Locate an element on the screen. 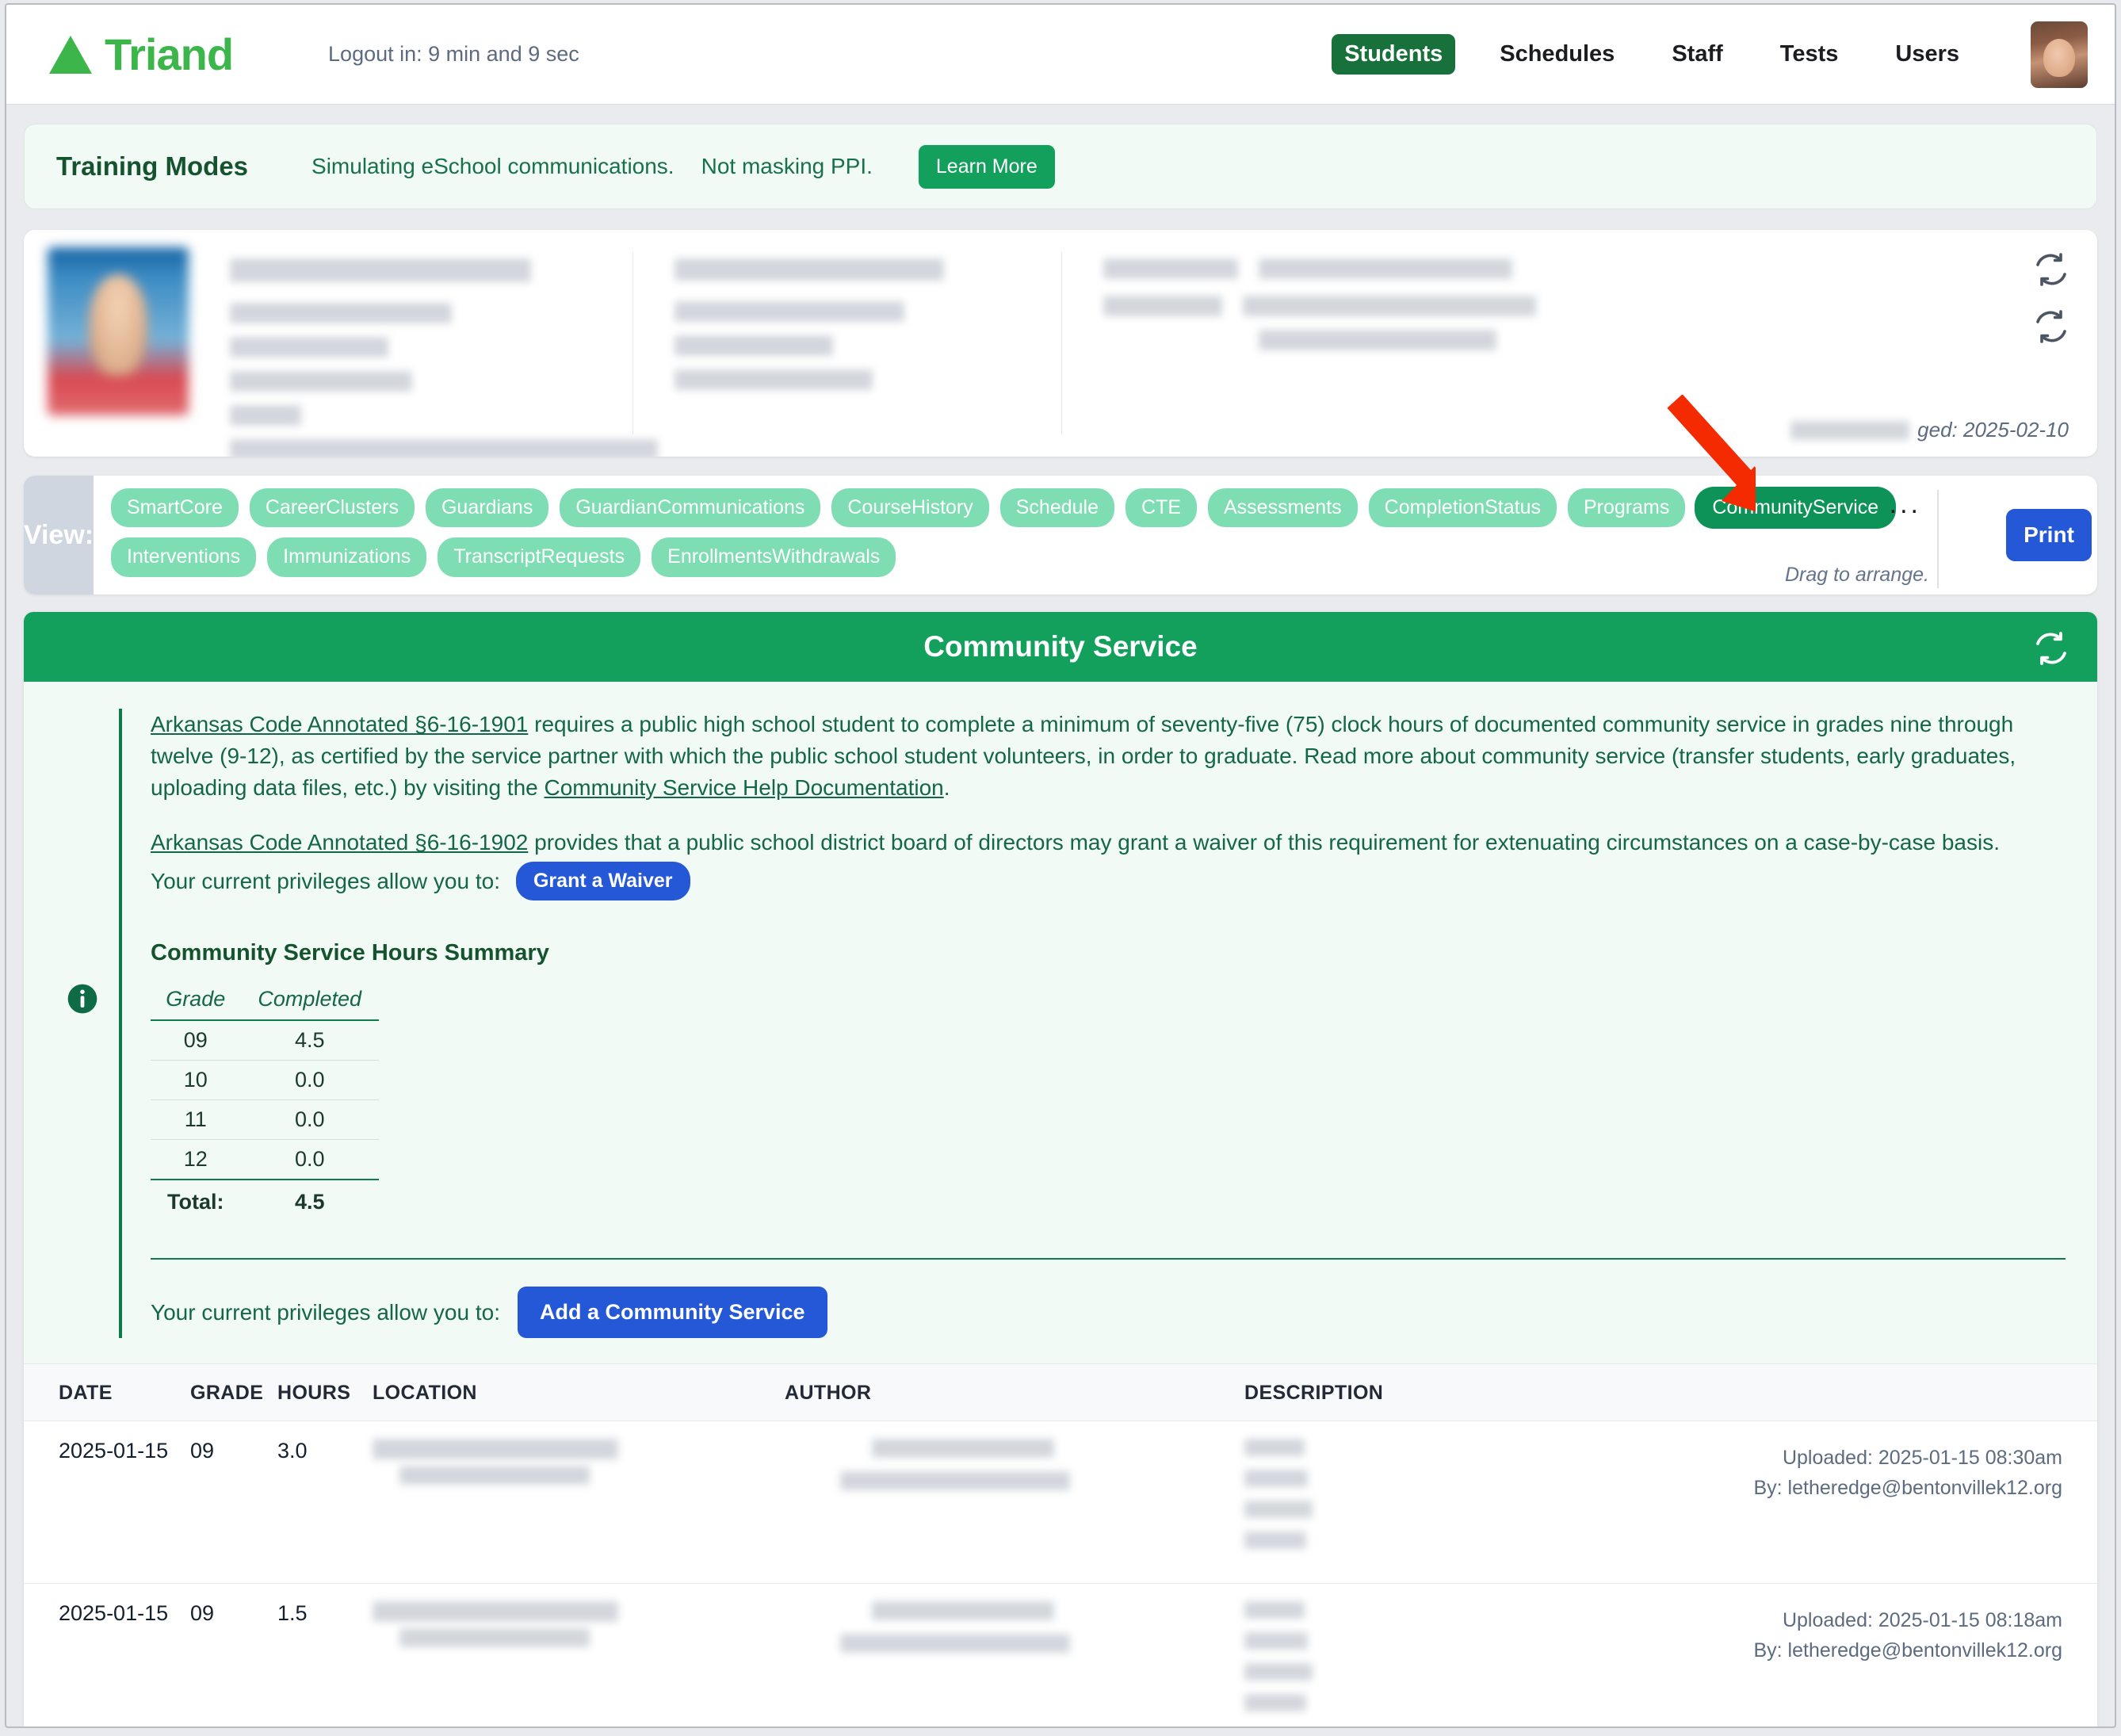  view-label: View: is located at coordinates (59, 535).